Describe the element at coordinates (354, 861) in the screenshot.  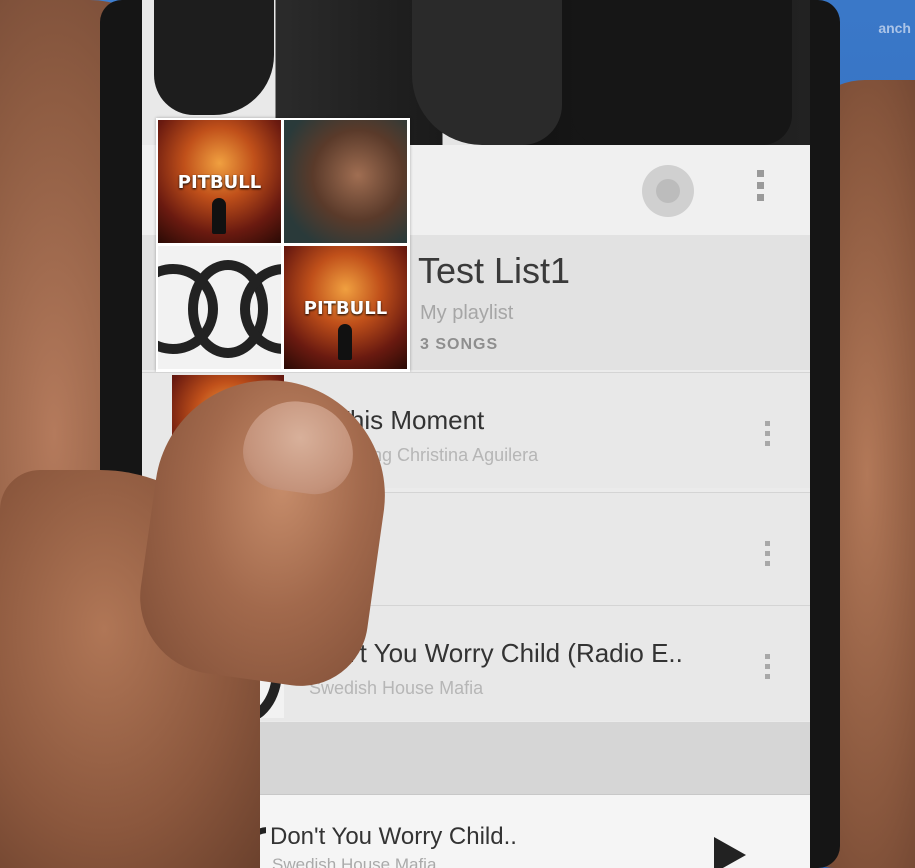
I see `now-playing-artist: Swedish House Mafia` at that location.